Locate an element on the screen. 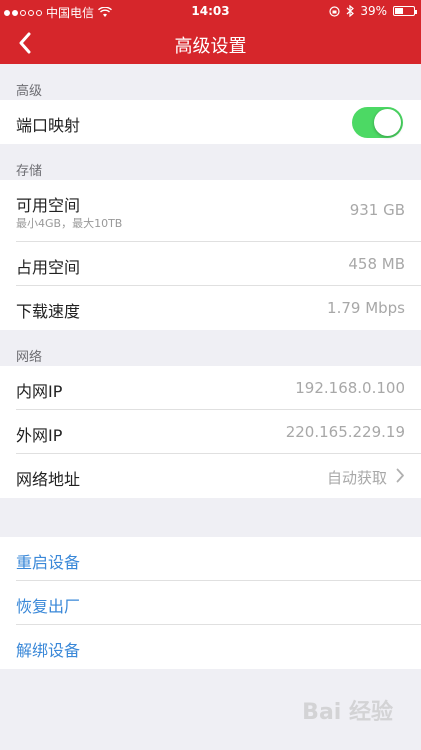 Image resolution: width=421 pixels, height=750 pixels. wan-ip-value: 220.165.229.19 is located at coordinates (345, 432).